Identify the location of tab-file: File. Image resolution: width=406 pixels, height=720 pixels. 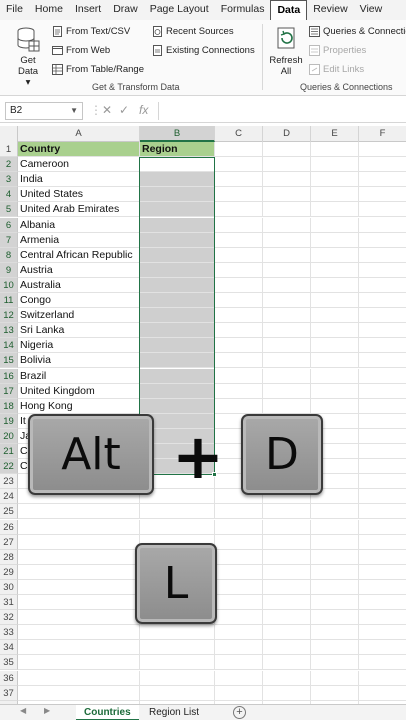
(14, 10).